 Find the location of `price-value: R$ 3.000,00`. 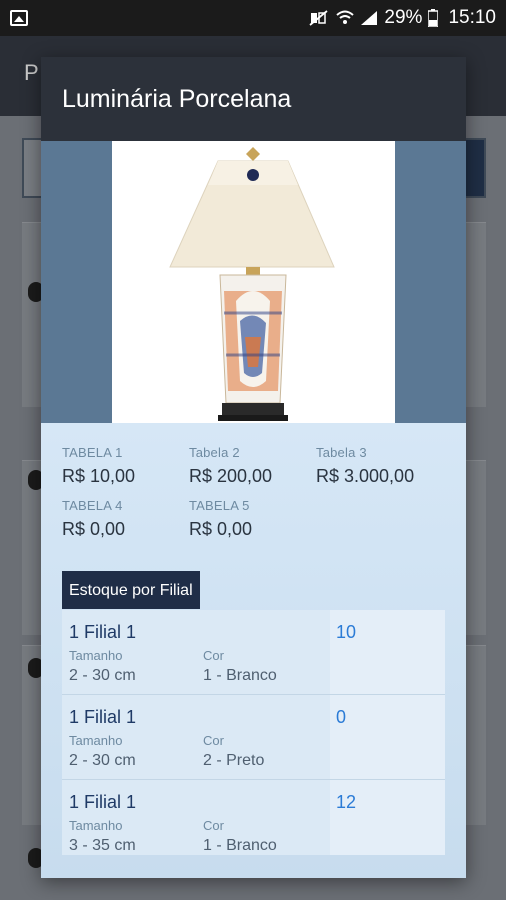

price-value: R$ 3.000,00 is located at coordinates (365, 476).